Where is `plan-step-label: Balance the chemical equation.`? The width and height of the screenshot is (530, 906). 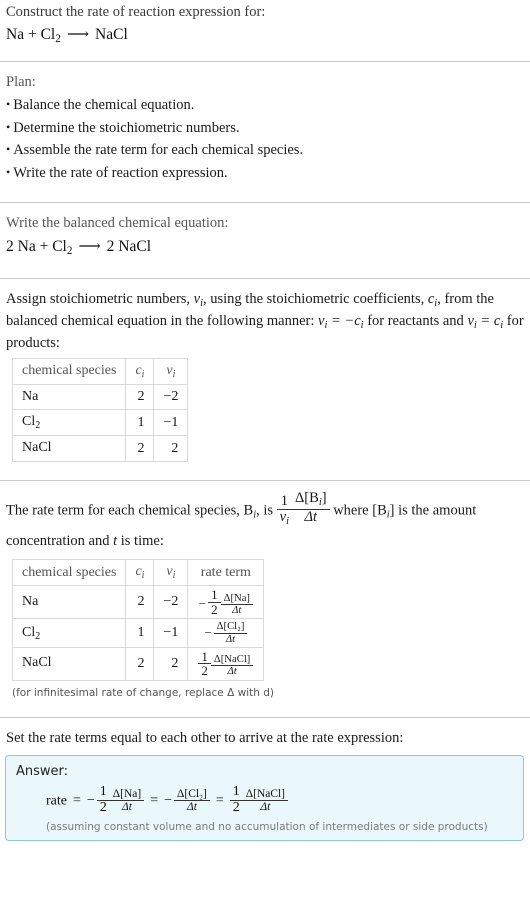
plan-step-label: Balance the chemical equation. is located at coordinates (104, 105).